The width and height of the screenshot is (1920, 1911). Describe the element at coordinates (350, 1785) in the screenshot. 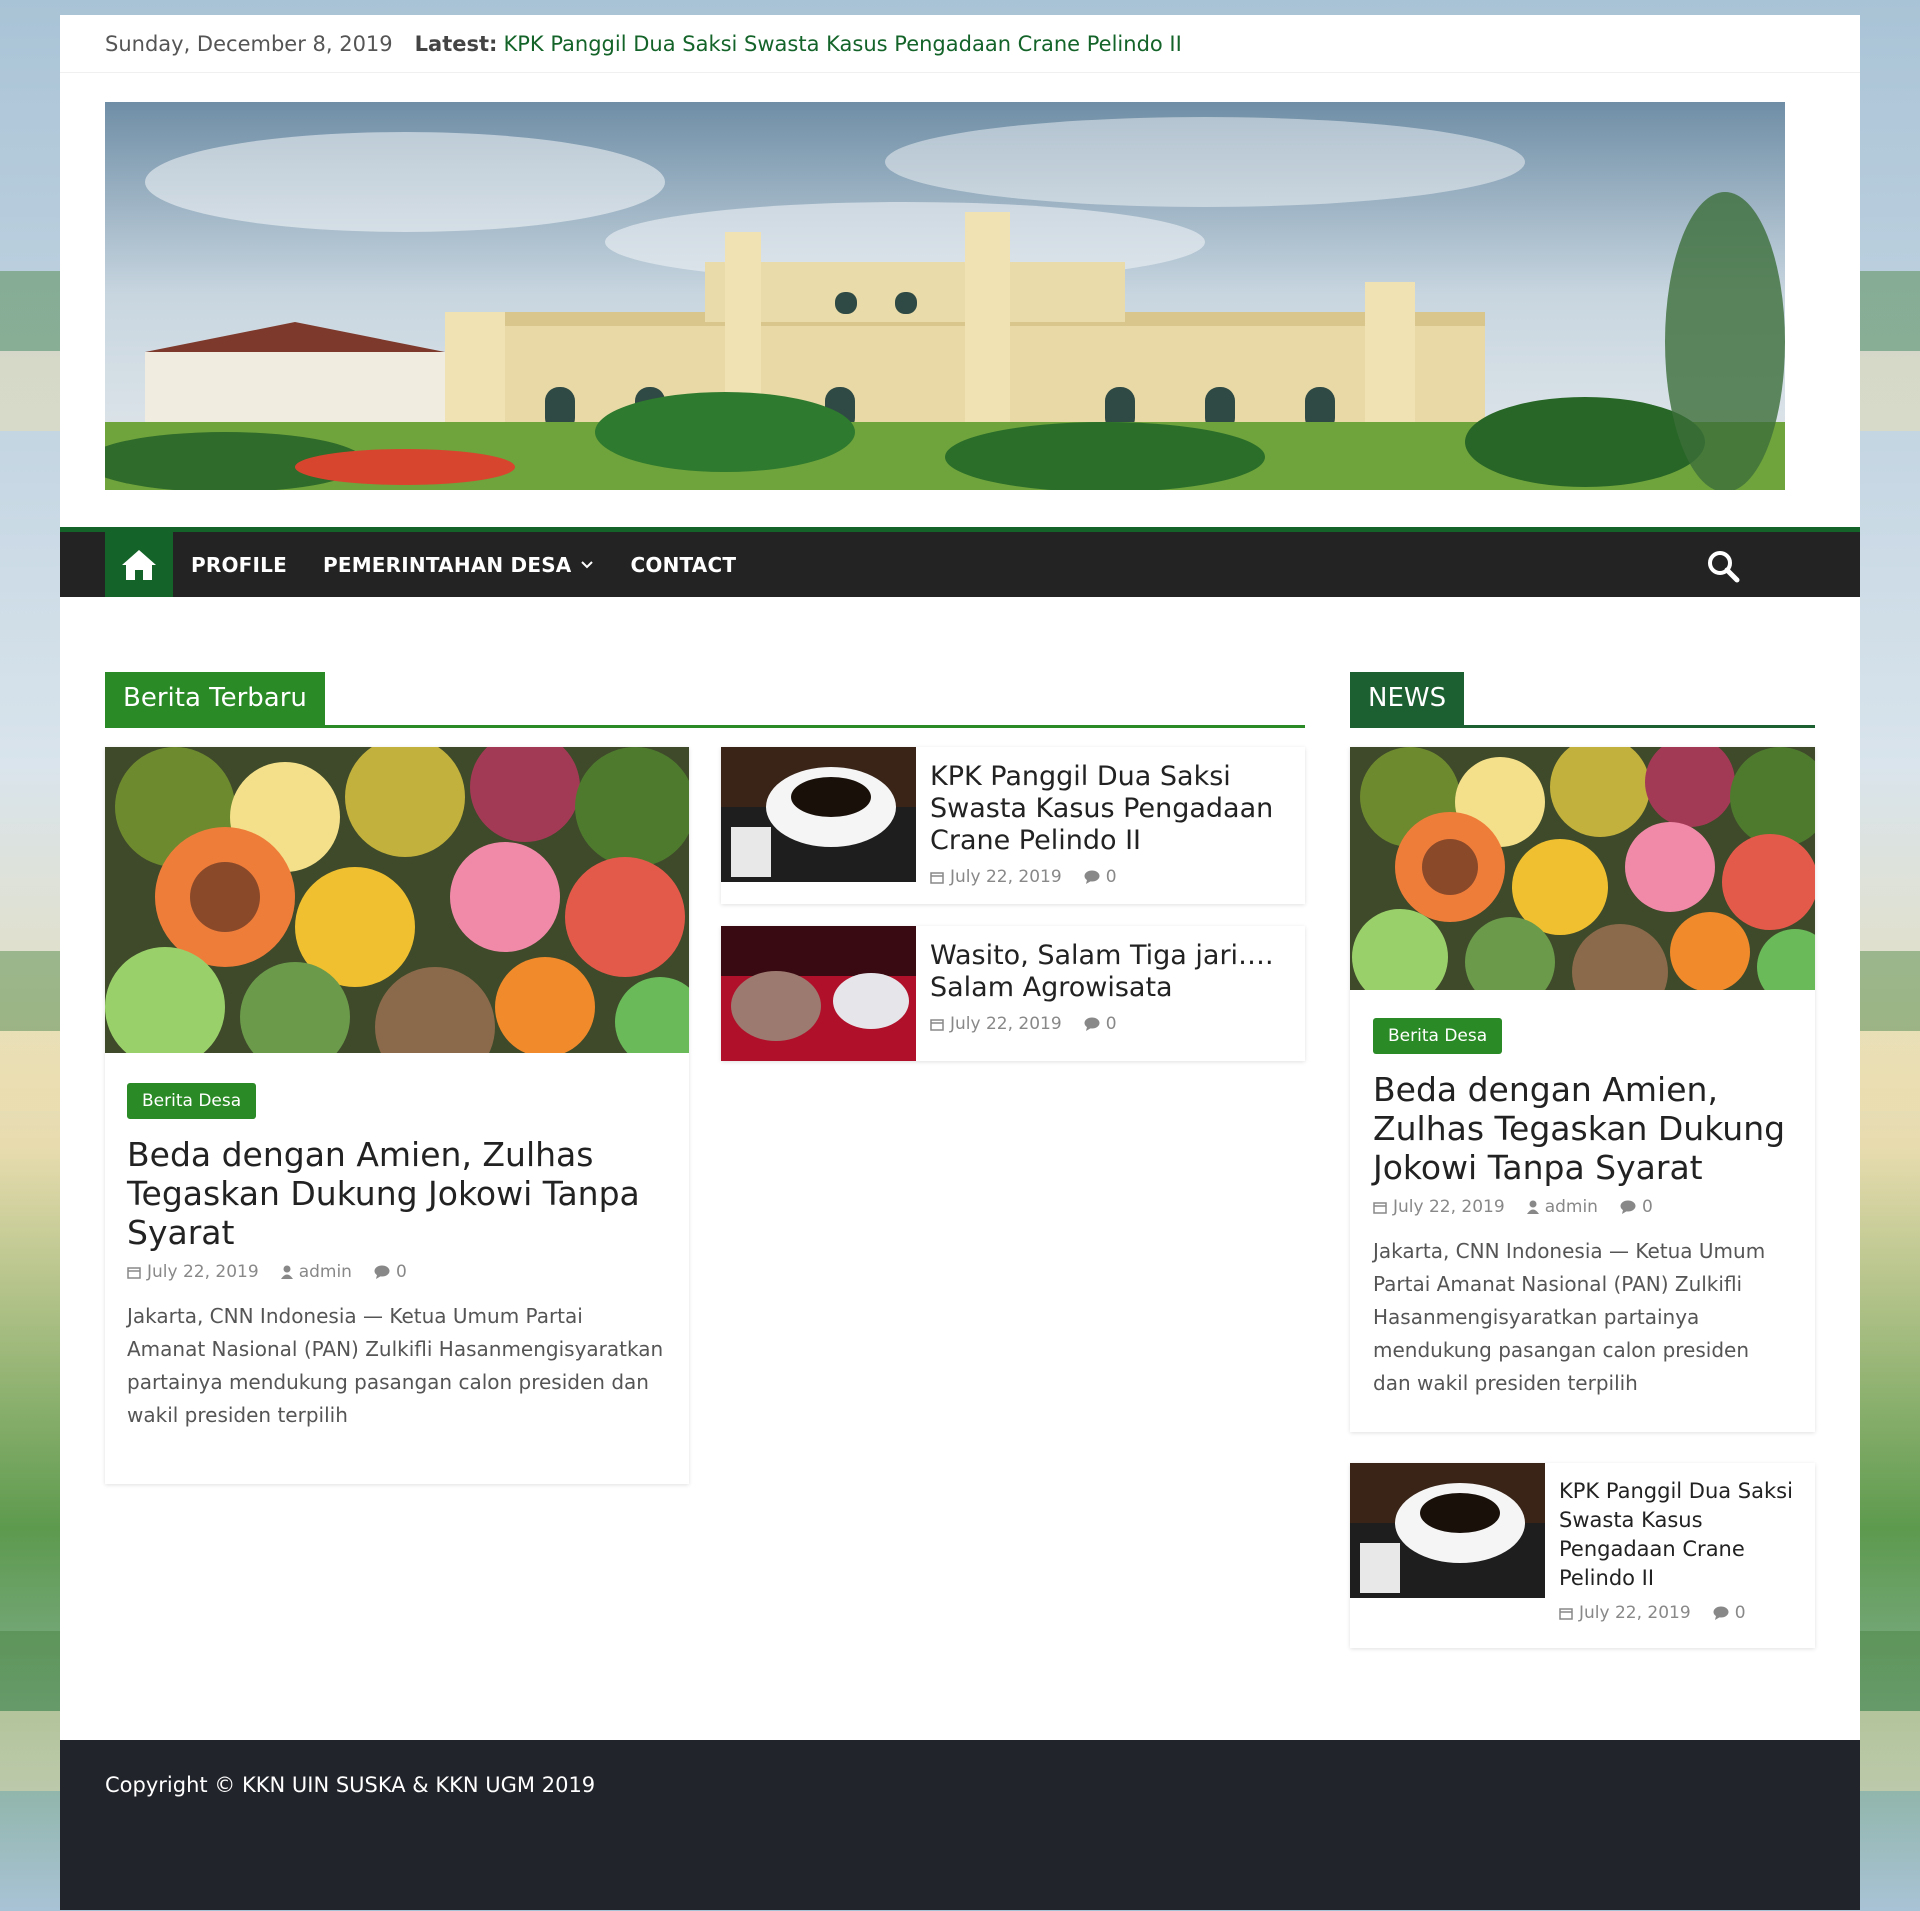

I see `copyright-text: Copyright © KKN UIN SUSKA & KKN UGM 2019` at that location.